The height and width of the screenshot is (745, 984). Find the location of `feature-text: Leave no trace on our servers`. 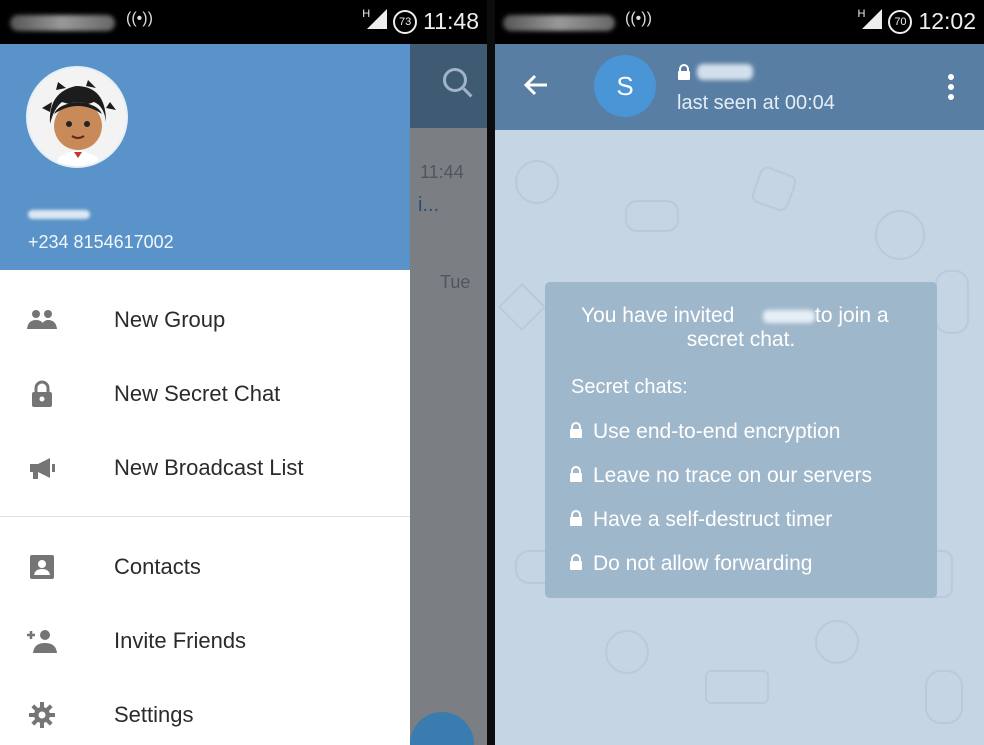

feature-text: Leave no trace on our servers is located at coordinates (732, 475).